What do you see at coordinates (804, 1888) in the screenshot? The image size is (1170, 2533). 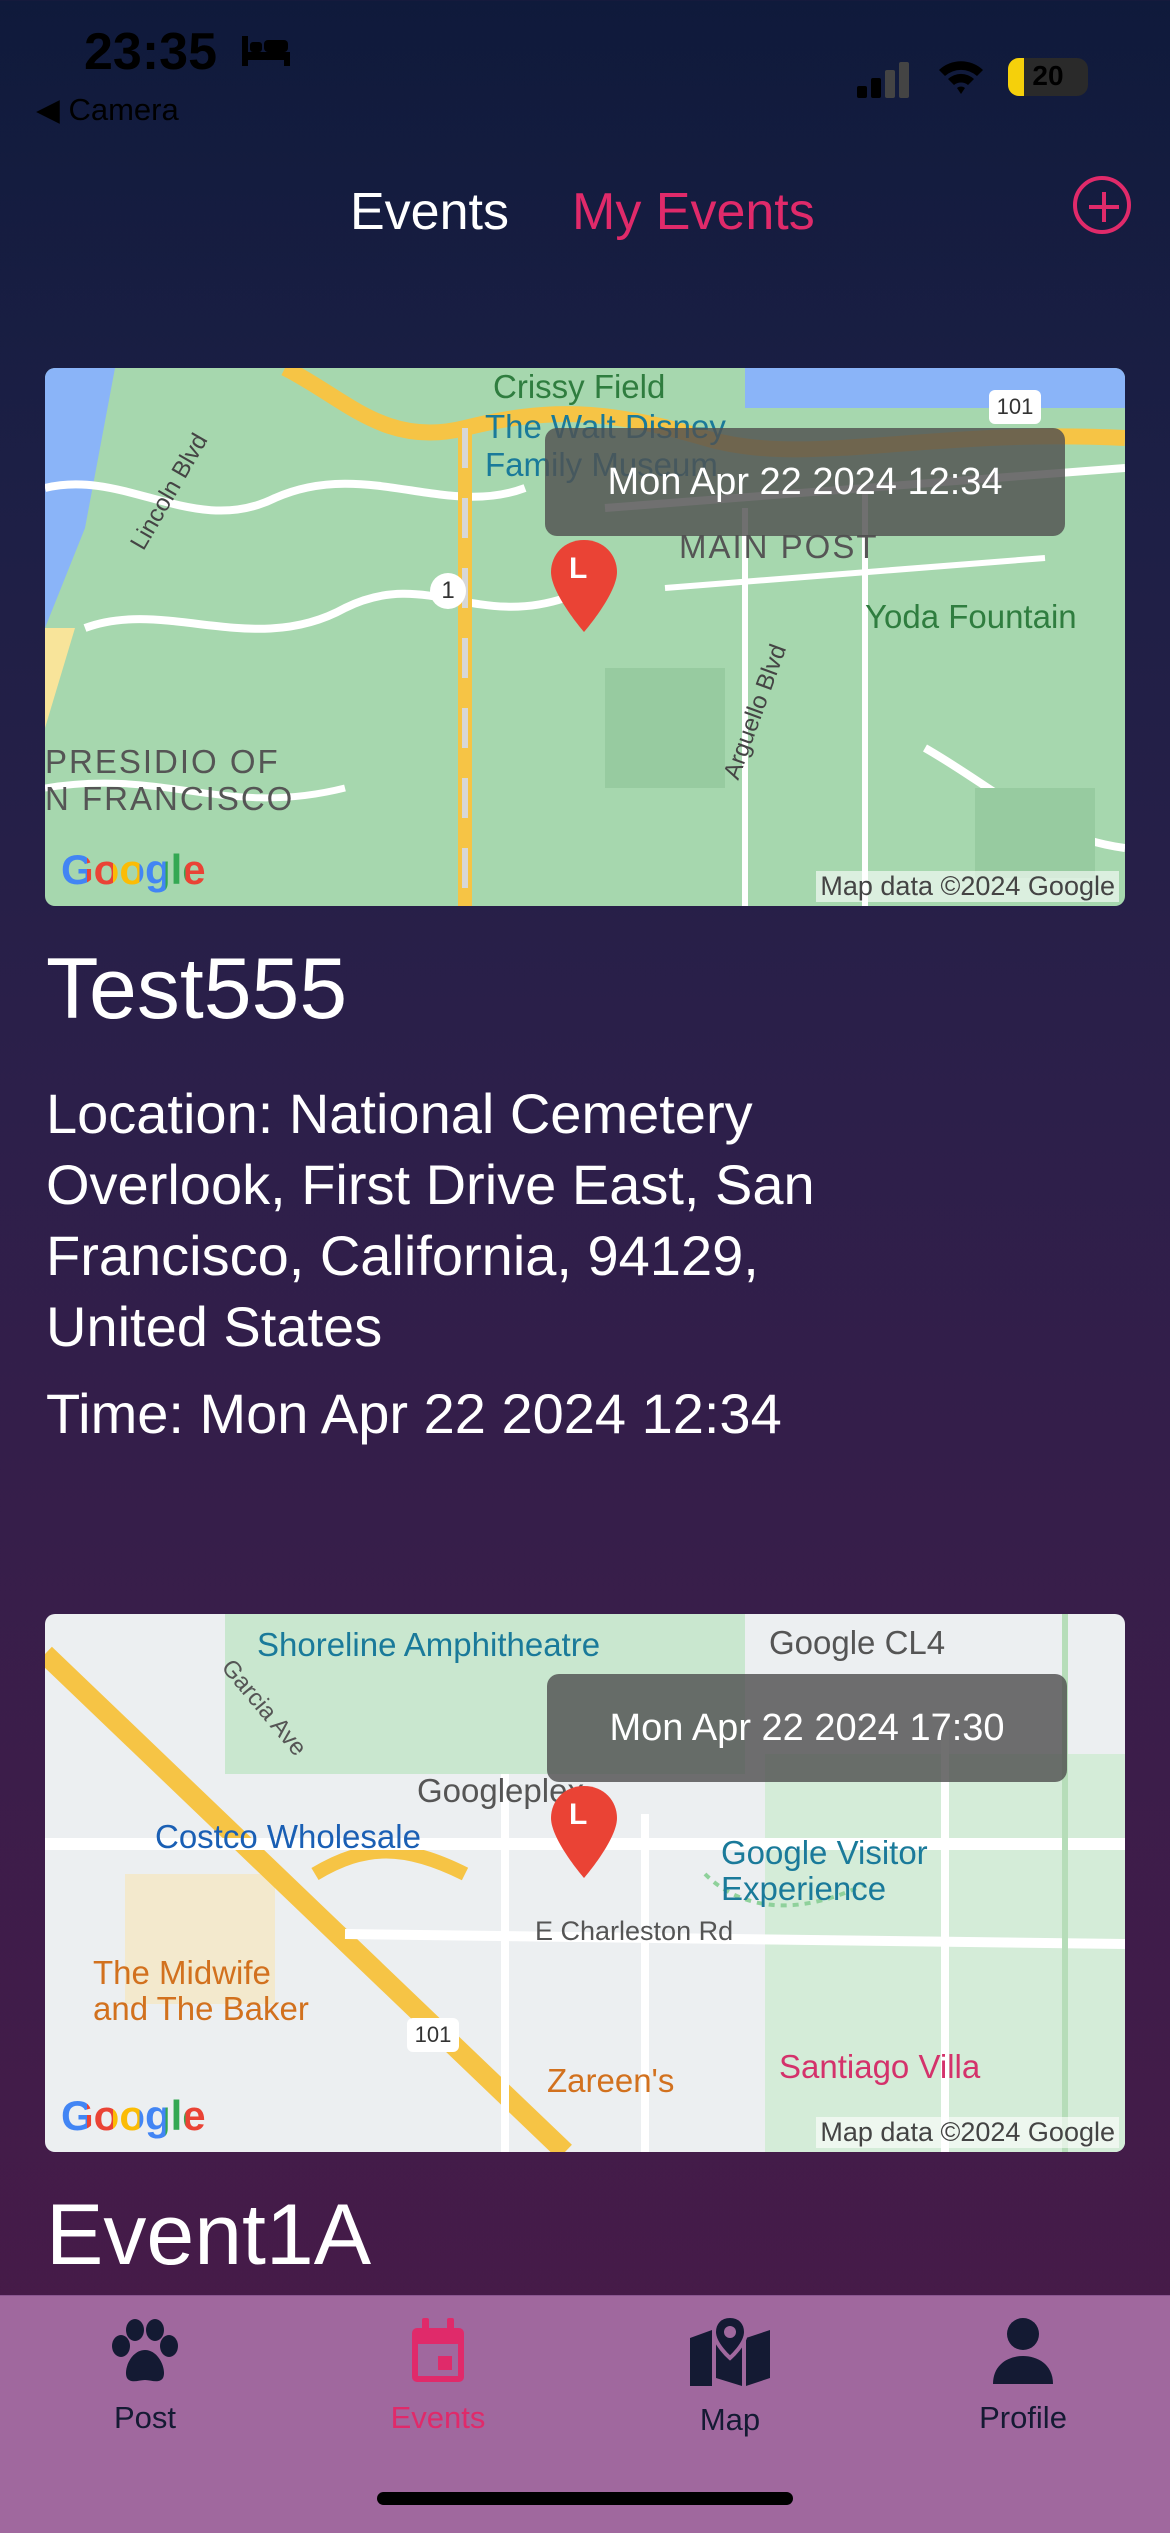 I see `map-label: Experience` at bounding box center [804, 1888].